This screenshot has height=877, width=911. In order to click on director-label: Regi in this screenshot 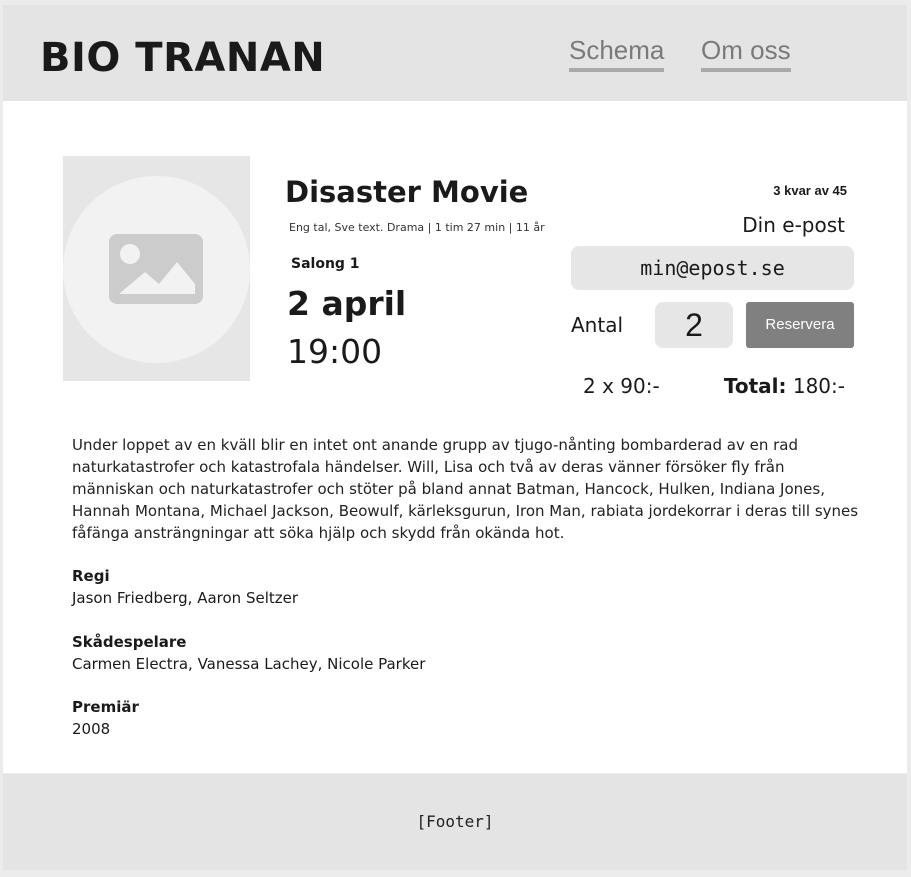, I will do `click(91, 576)`.